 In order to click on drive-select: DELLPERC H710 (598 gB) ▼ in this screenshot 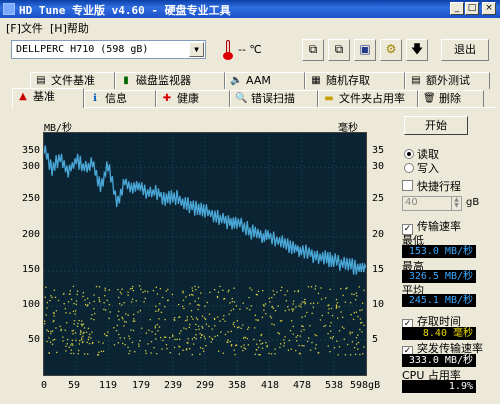, I will do `click(108, 49)`.